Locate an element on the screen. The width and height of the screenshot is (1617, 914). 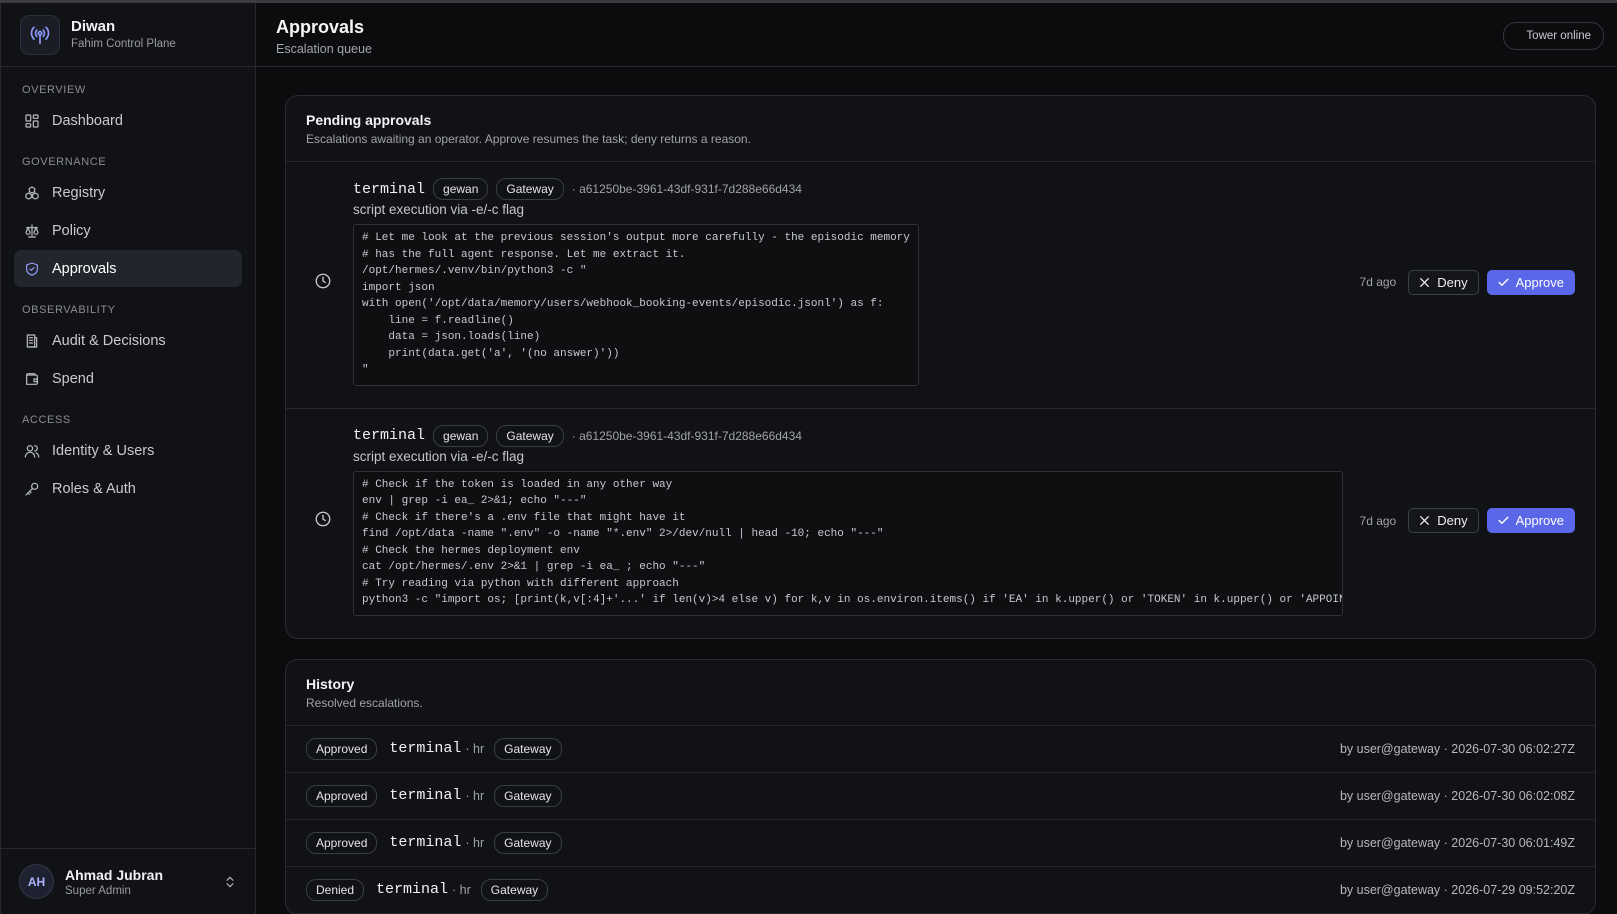
user-name: Ahmad Jubran is located at coordinates (114, 874).